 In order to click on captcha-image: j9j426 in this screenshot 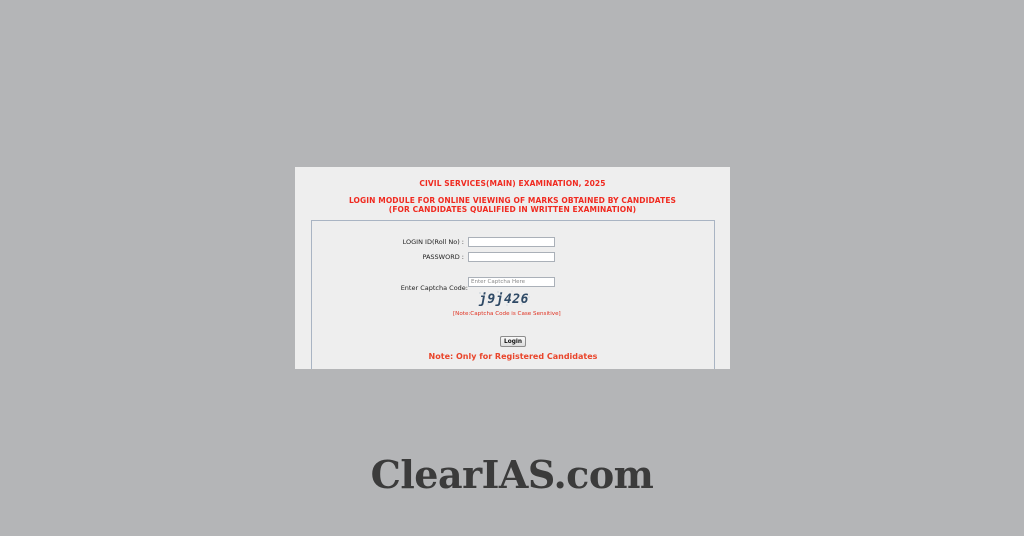, I will do `click(504, 298)`.